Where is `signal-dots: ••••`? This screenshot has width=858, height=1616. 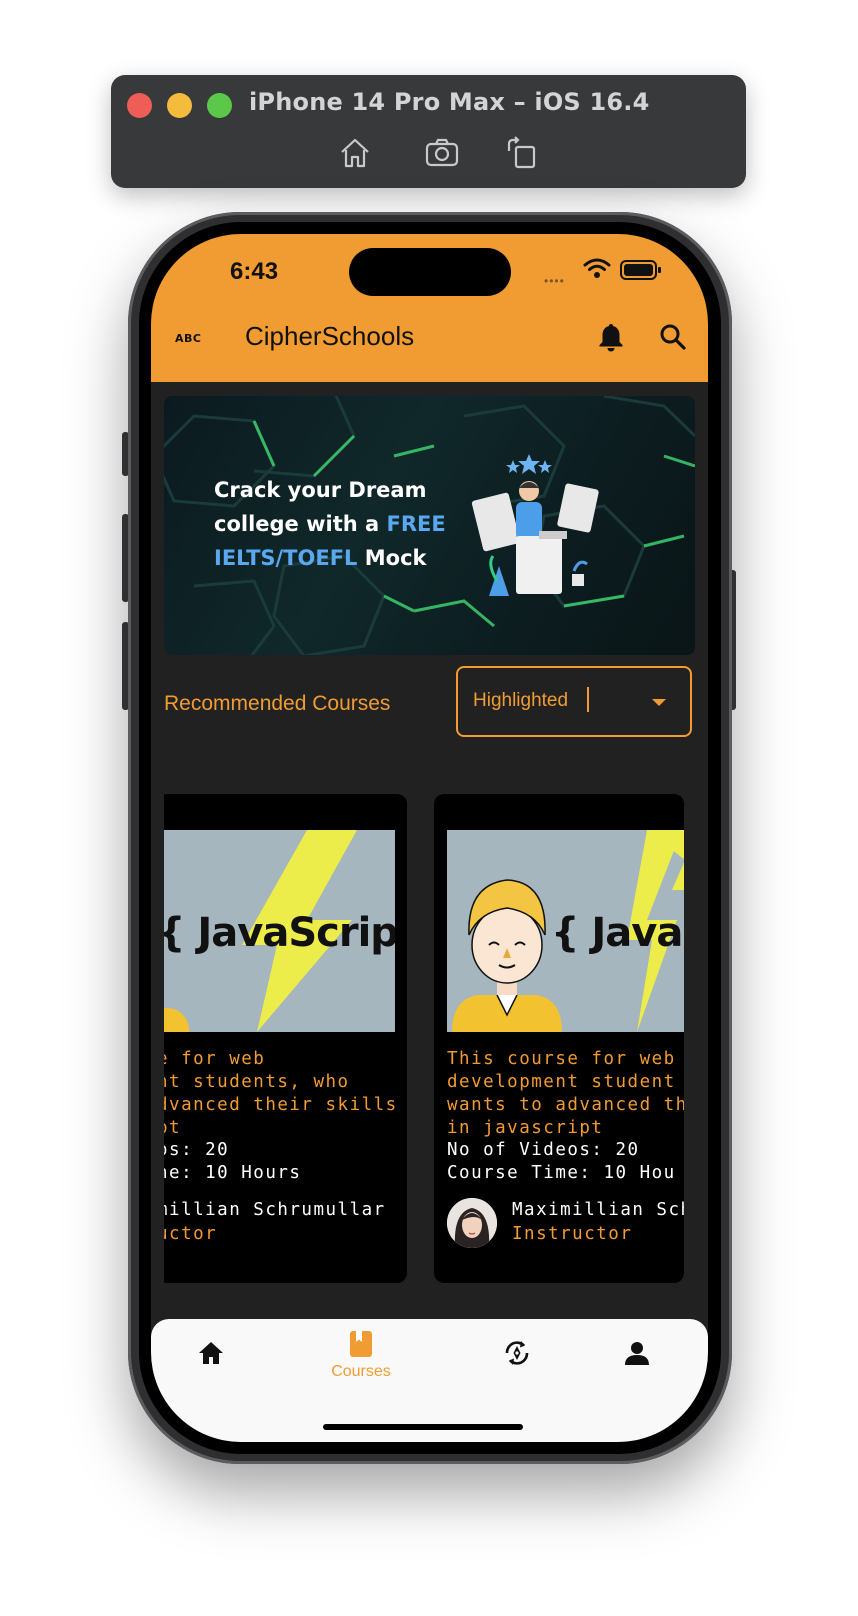
signal-dots: •••• is located at coordinates (554, 281).